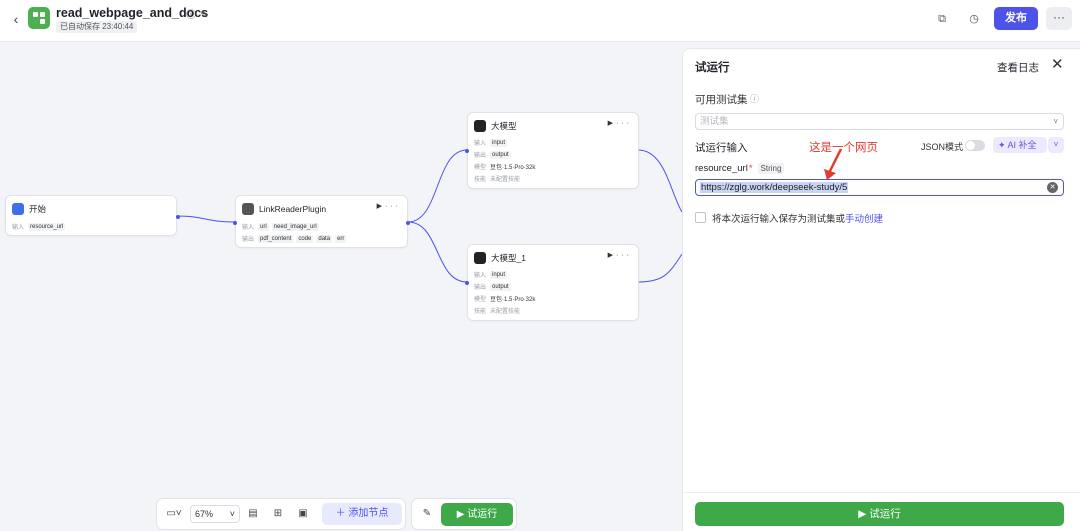 This screenshot has height=531, width=1080. Describe the element at coordinates (47, 226) in the screenshot. I see `param-tag: resource_url` at that location.